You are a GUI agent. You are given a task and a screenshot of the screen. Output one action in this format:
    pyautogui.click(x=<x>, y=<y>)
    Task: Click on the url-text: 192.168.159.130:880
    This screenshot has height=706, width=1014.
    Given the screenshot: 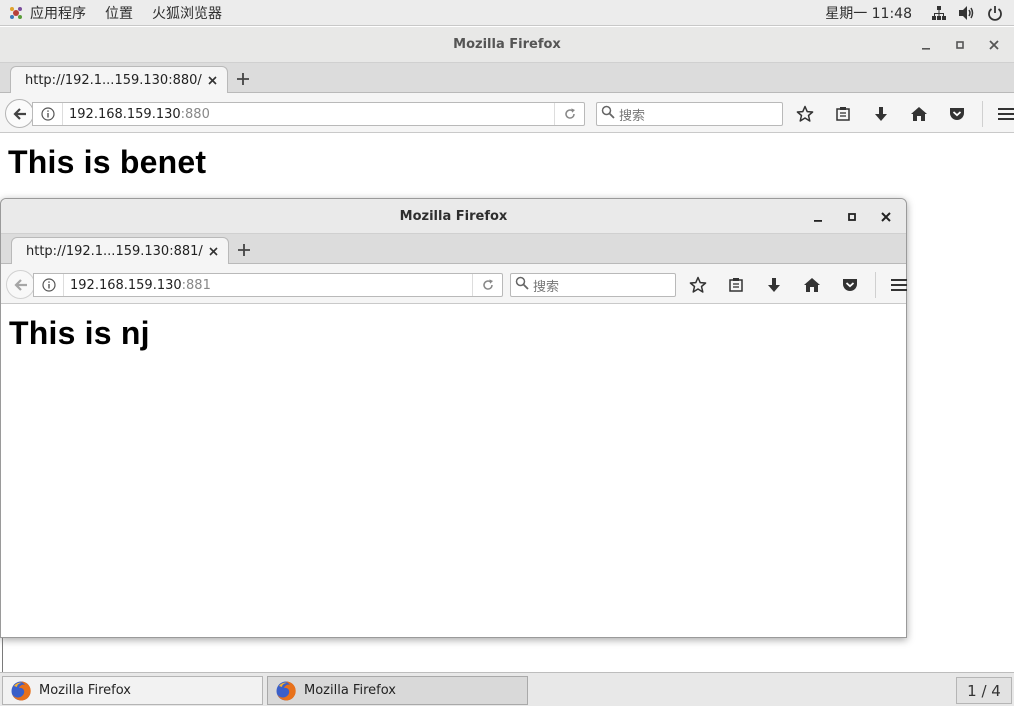 What is the action you would take?
    pyautogui.click(x=308, y=114)
    